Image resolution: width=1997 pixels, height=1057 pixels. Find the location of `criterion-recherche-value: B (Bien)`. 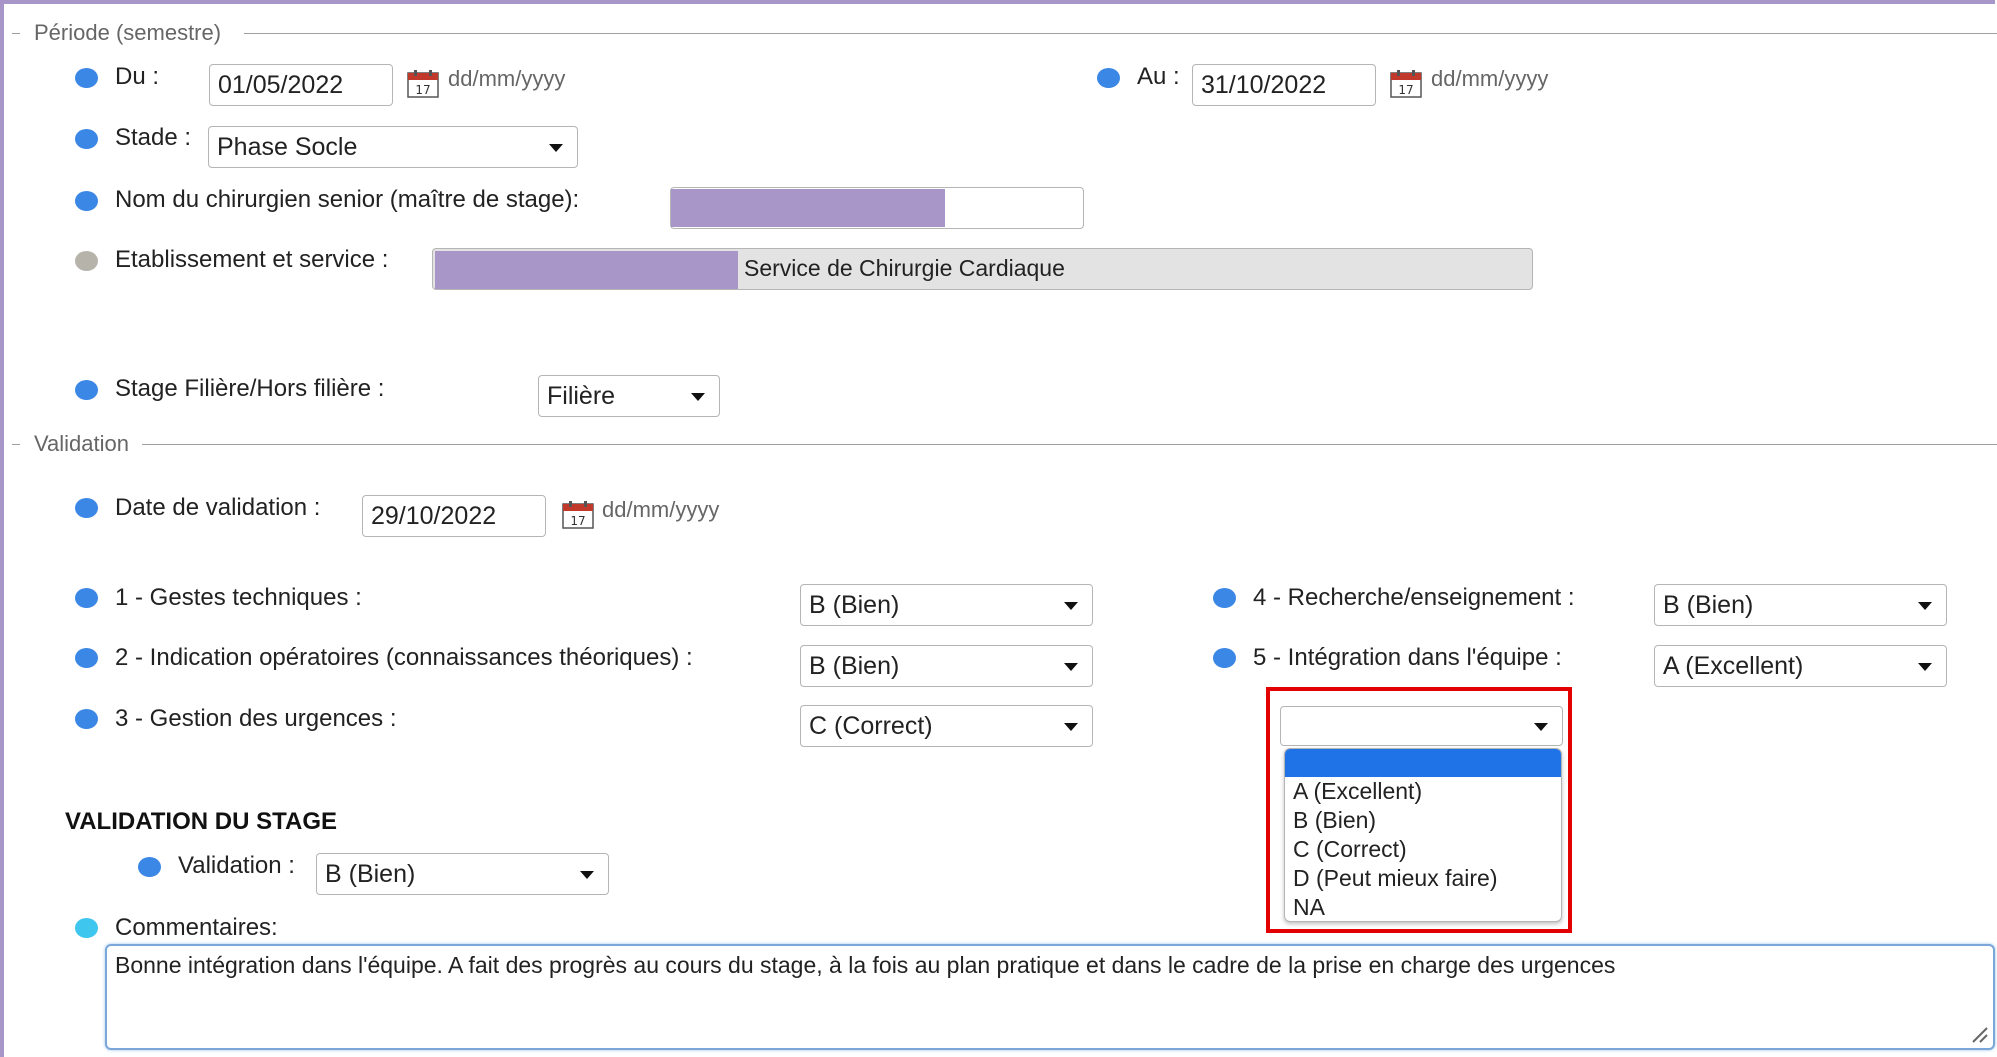

criterion-recherche-value: B (Bien) is located at coordinates (1708, 605).